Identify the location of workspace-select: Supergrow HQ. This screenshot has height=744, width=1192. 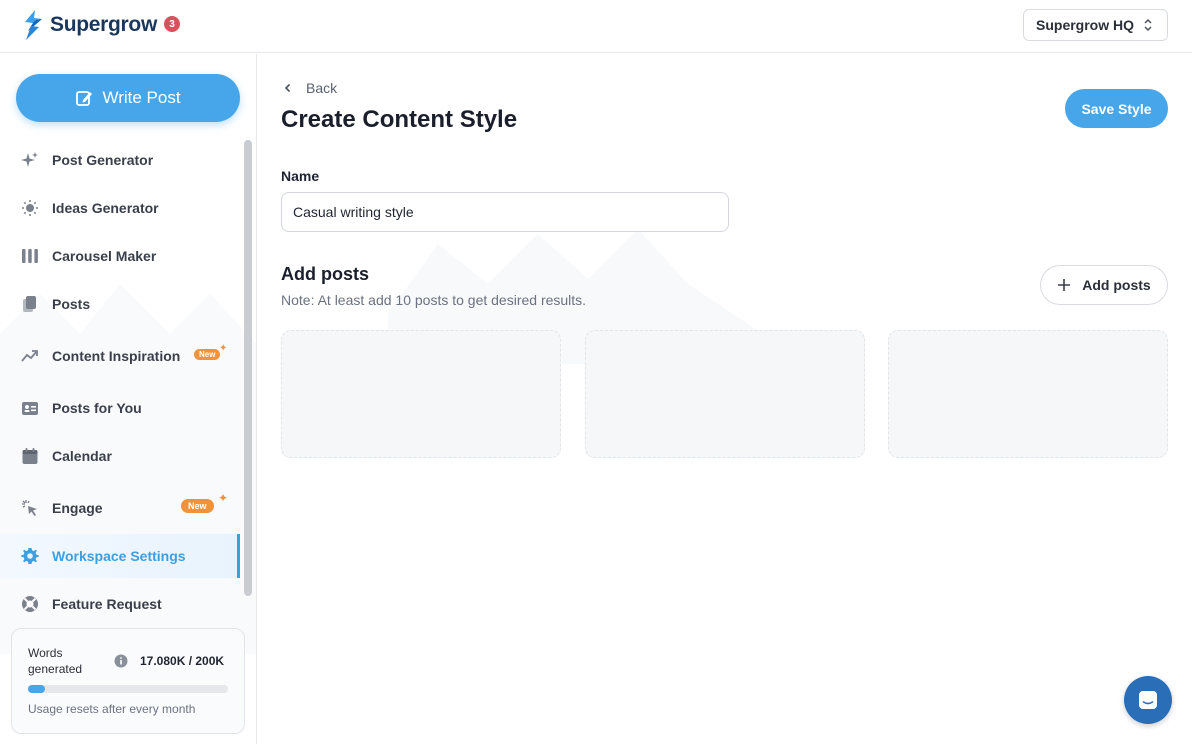
(1095, 25).